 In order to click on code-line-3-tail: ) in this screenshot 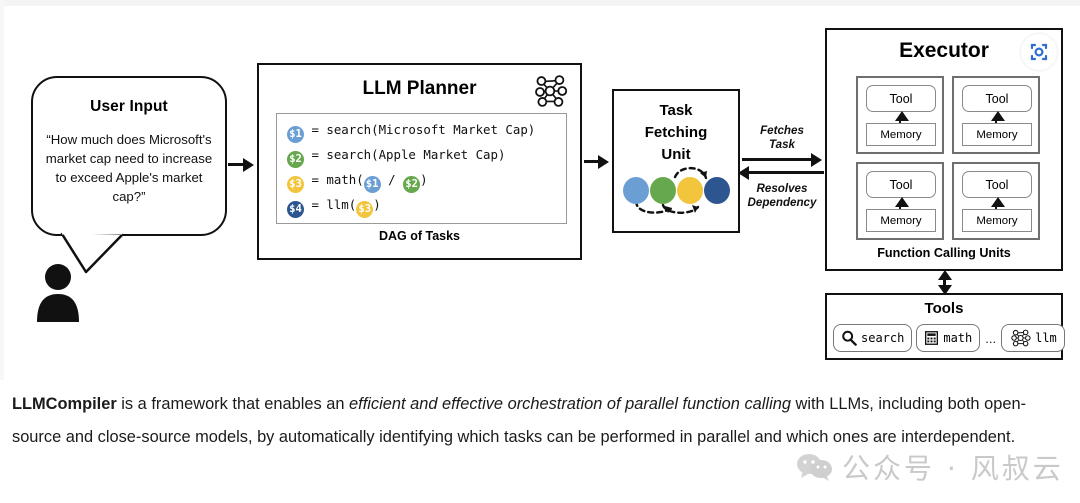, I will do `click(424, 179)`.